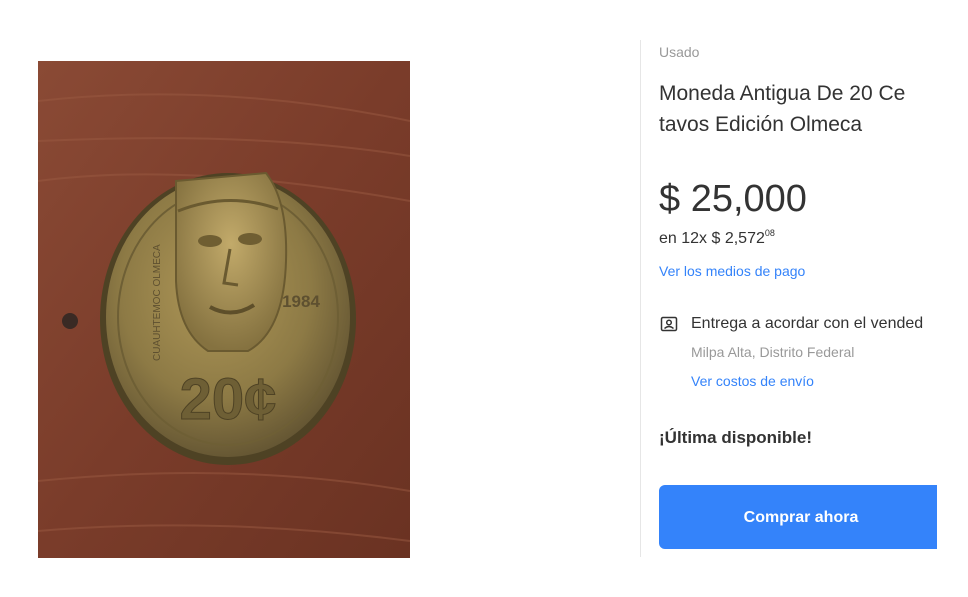 This screenshot has width=968, height=597. Describe the element at coordinates (640, 298) in the screenshot. I see `panel-divider` at that location.